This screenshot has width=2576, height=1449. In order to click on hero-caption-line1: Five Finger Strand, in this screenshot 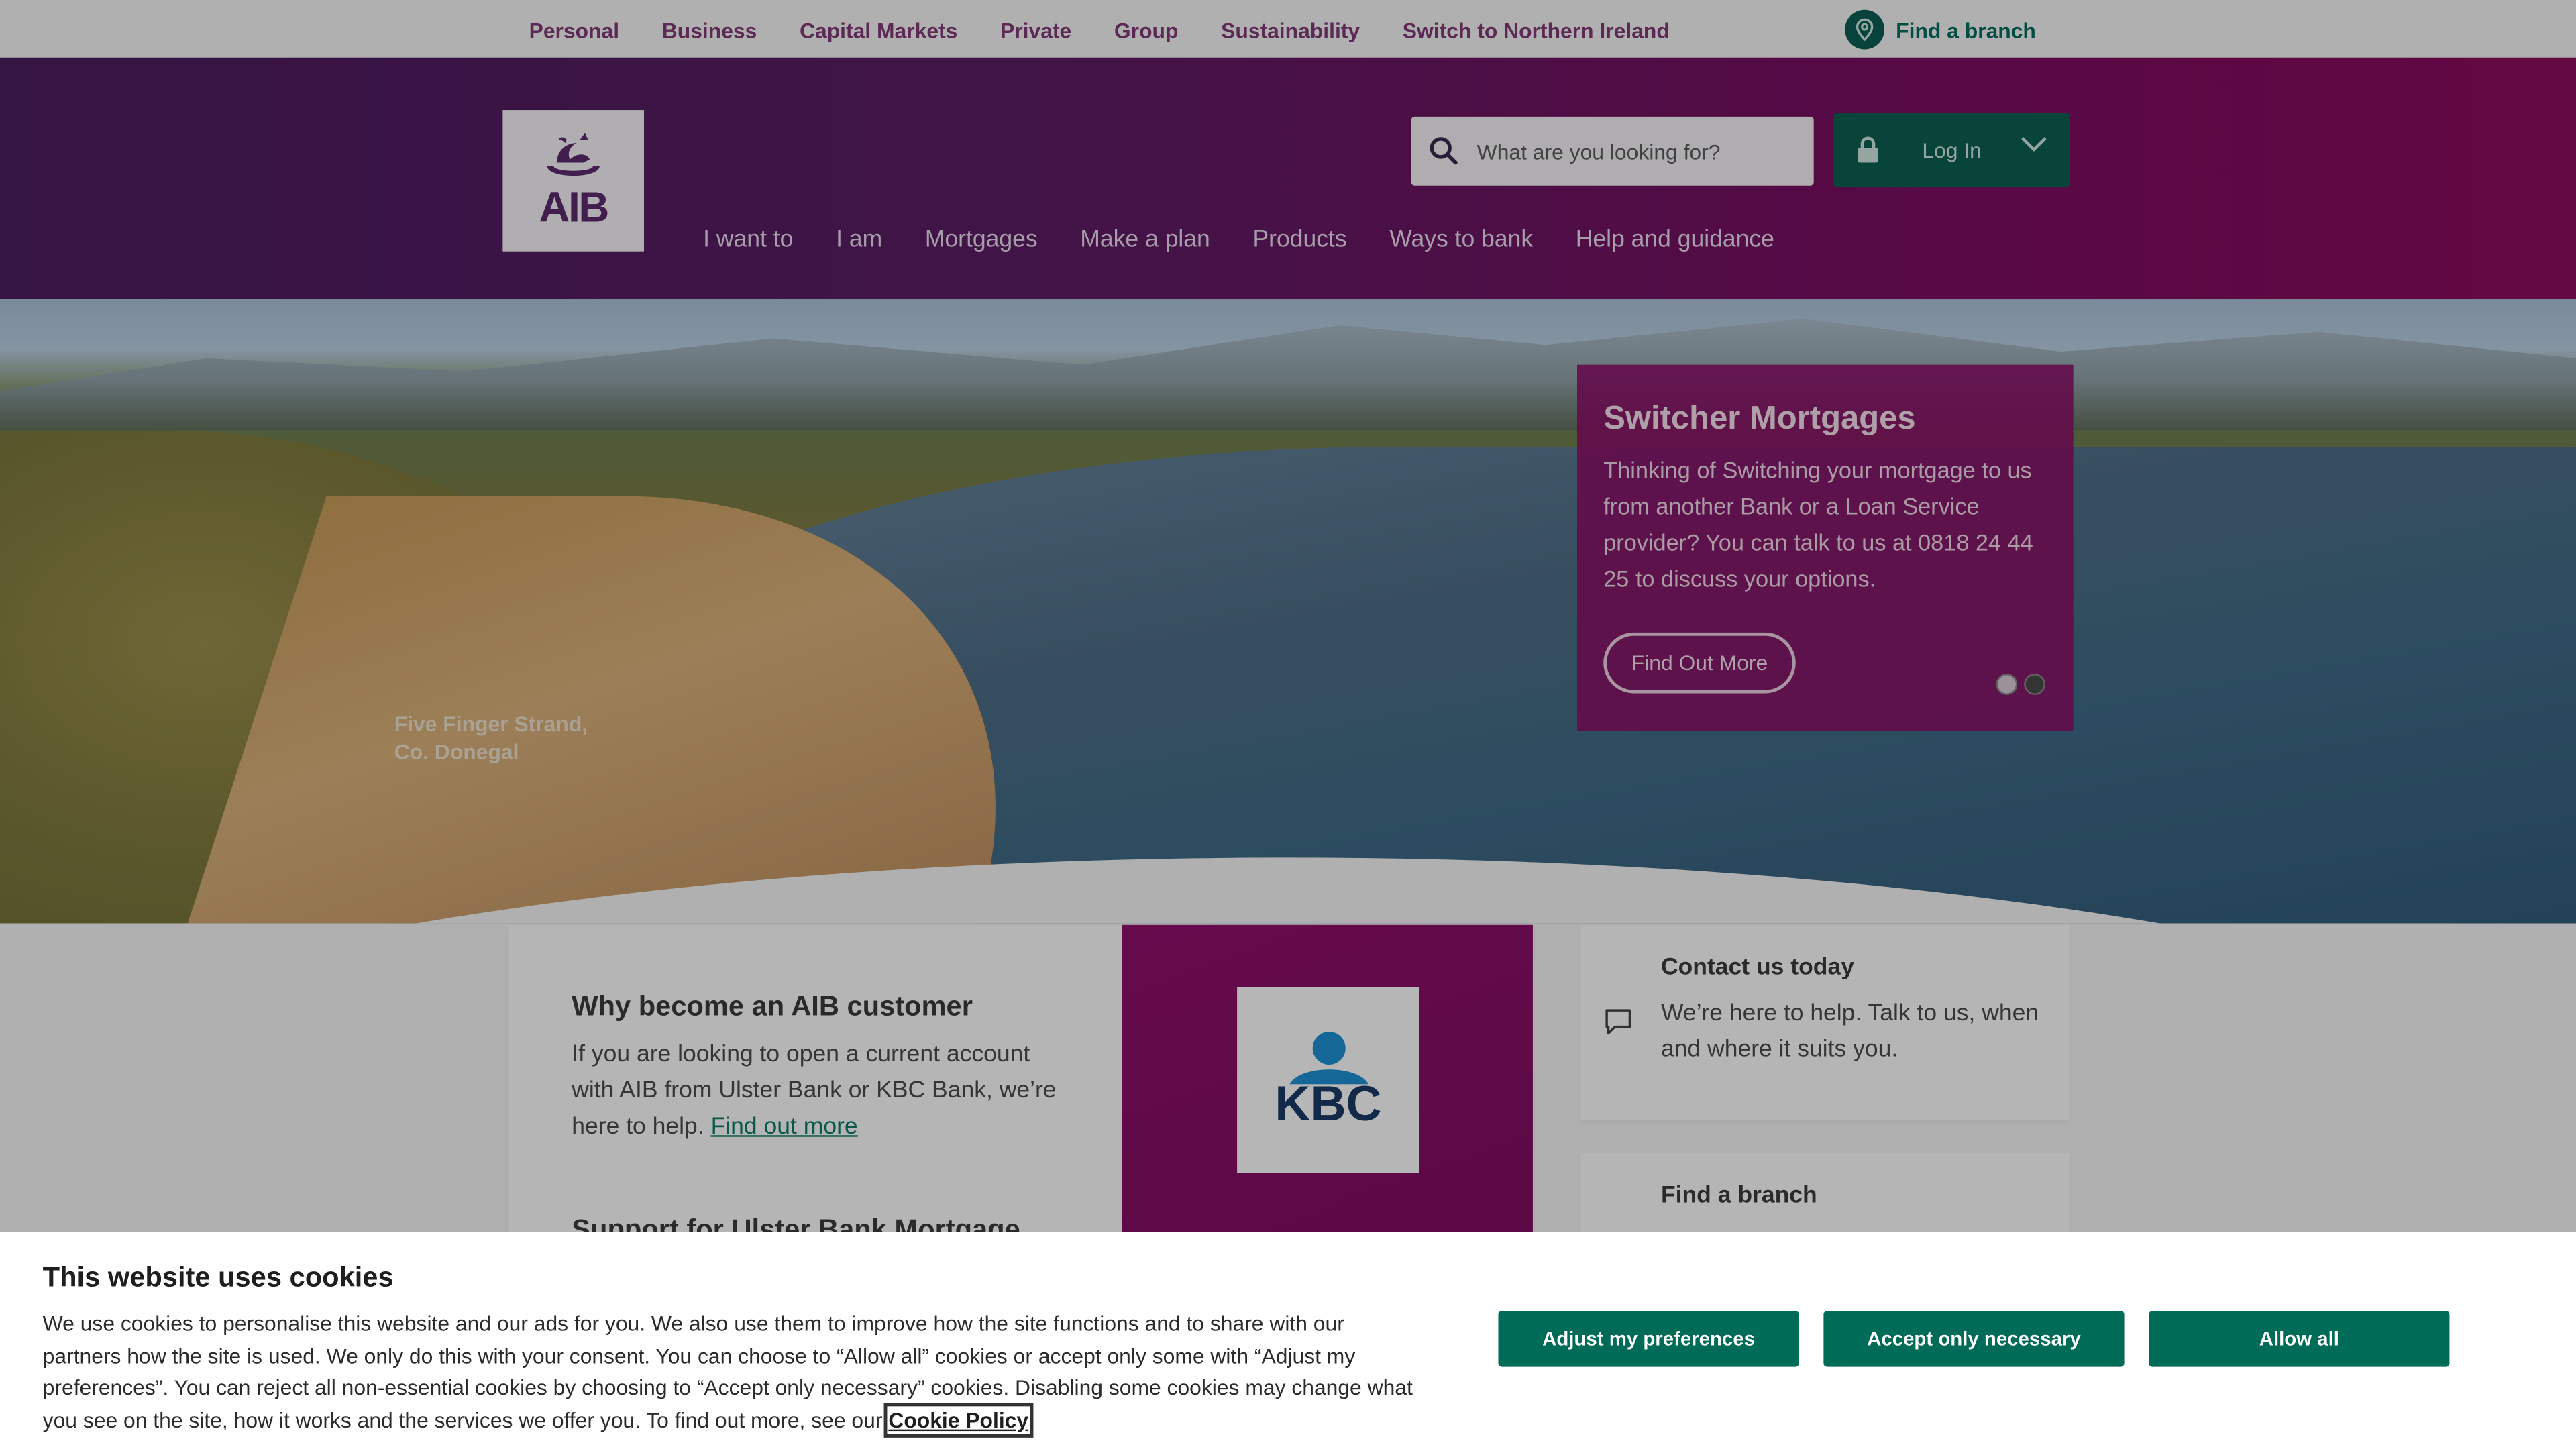, I will do `click(491, 724)`.